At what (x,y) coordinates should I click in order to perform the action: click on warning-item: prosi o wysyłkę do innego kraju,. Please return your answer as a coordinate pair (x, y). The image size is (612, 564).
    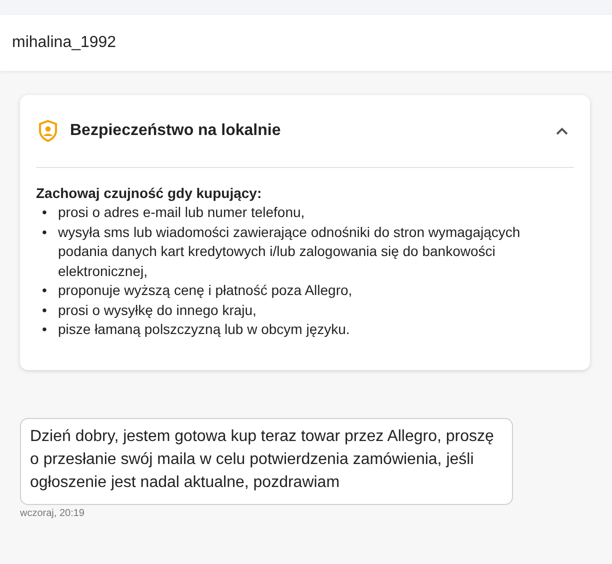
    Looking at the image, I should click on (158, 310).